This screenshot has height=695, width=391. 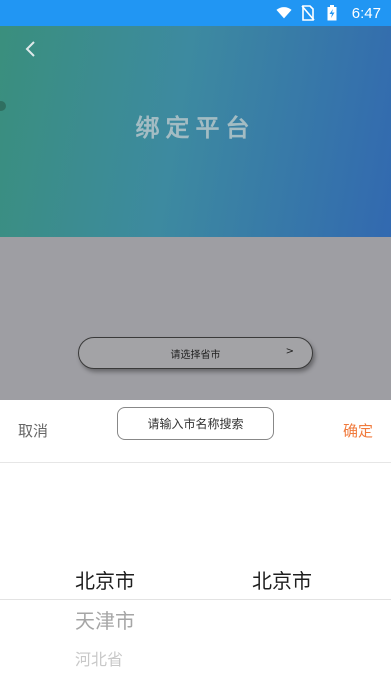 What do you see at coordinates (289, 351) in the screenshot?
I see `chevron-right-icon: >` at bounding box center [289, 351].